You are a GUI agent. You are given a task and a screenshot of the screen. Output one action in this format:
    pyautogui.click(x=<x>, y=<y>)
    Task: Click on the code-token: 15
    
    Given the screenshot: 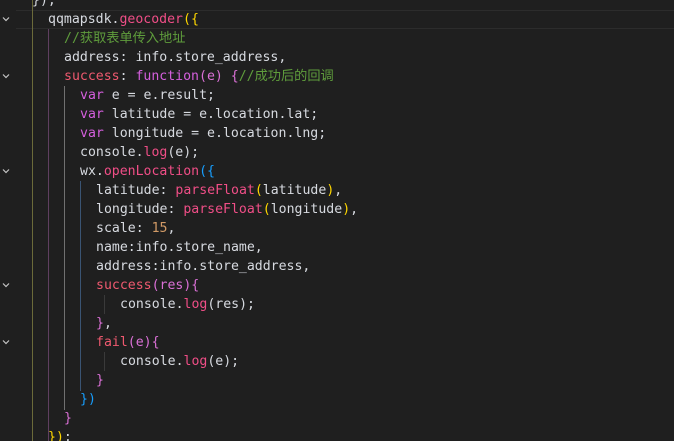 What is the action you would take?
    pyautogui.click(x=159, y=228)
    